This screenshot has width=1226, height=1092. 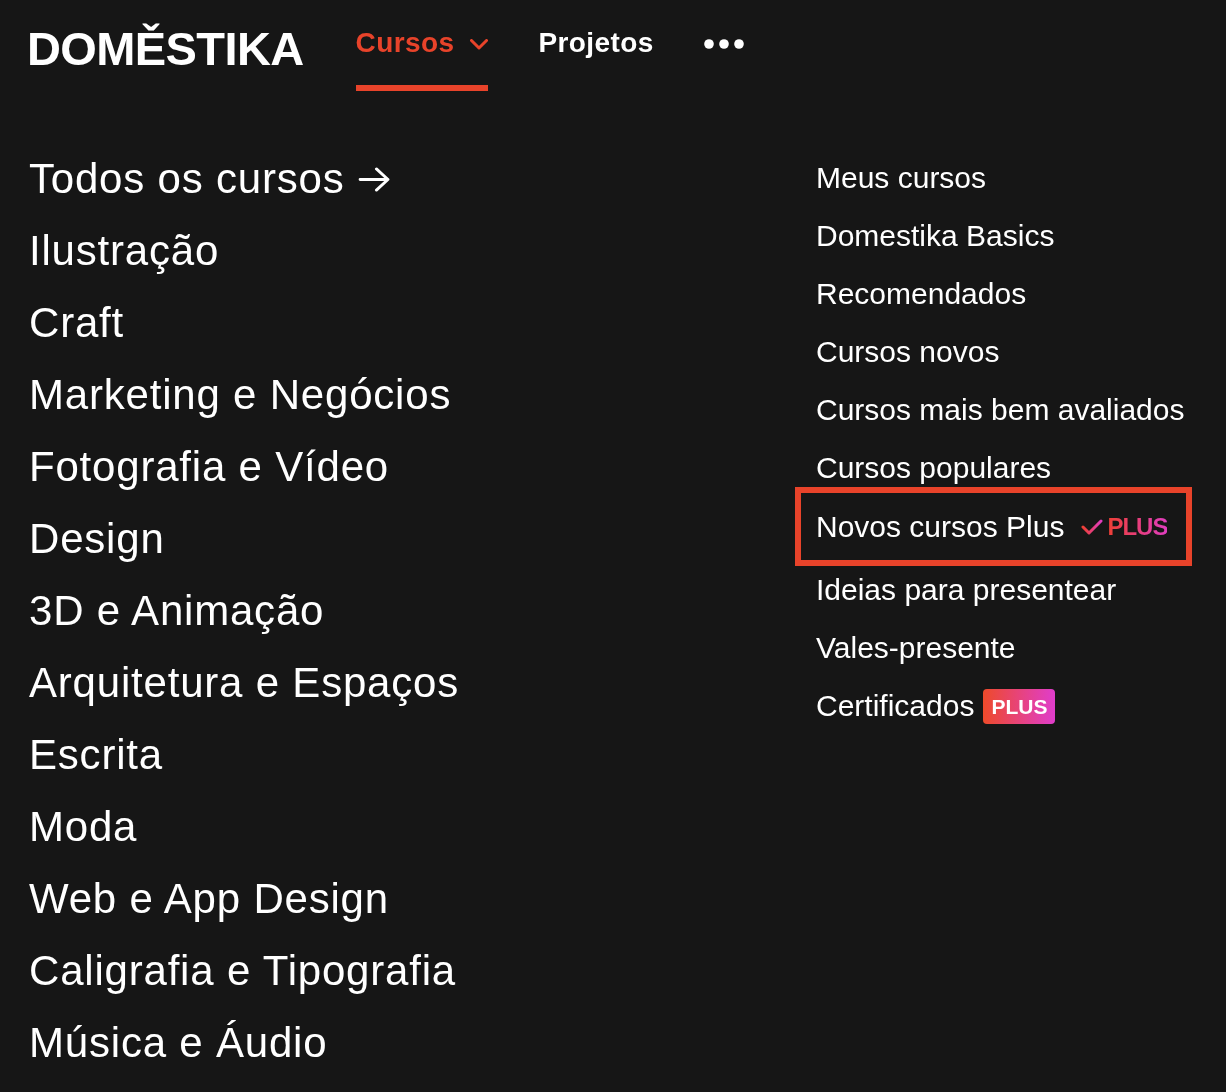 I want to click on nav-tab: Cursos, so click(x=422, y=45).